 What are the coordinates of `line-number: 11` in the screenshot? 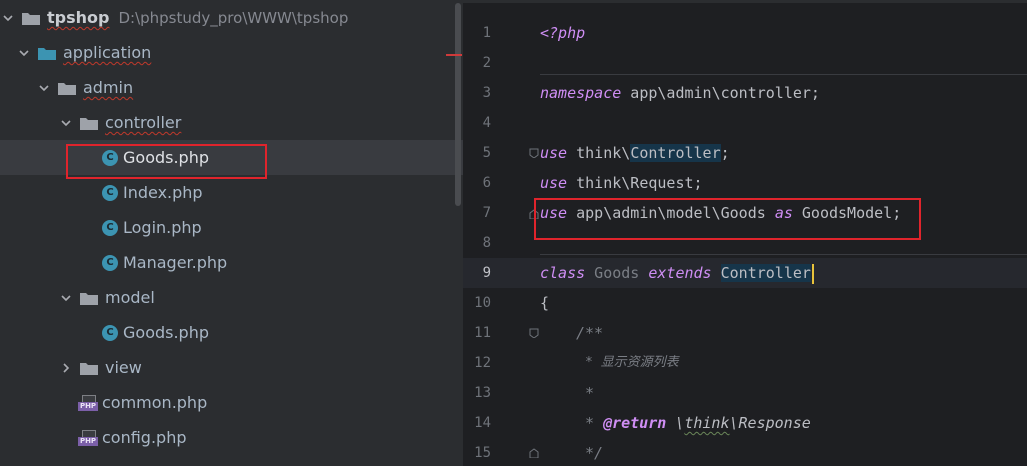 It's located at (482, 333).